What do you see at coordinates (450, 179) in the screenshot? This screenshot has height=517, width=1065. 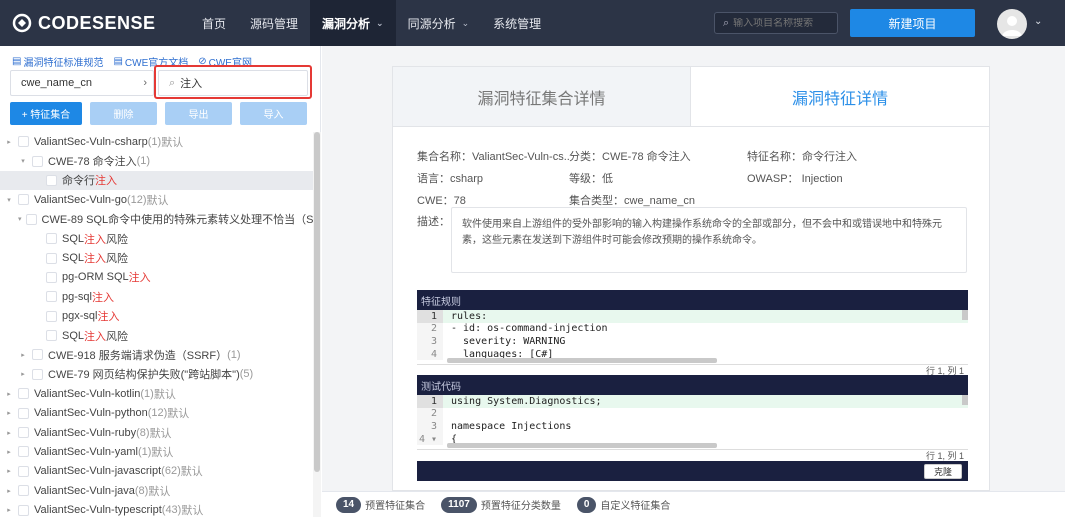 I see `info-field: 语言：csharp` at bounding box center [450, 179].